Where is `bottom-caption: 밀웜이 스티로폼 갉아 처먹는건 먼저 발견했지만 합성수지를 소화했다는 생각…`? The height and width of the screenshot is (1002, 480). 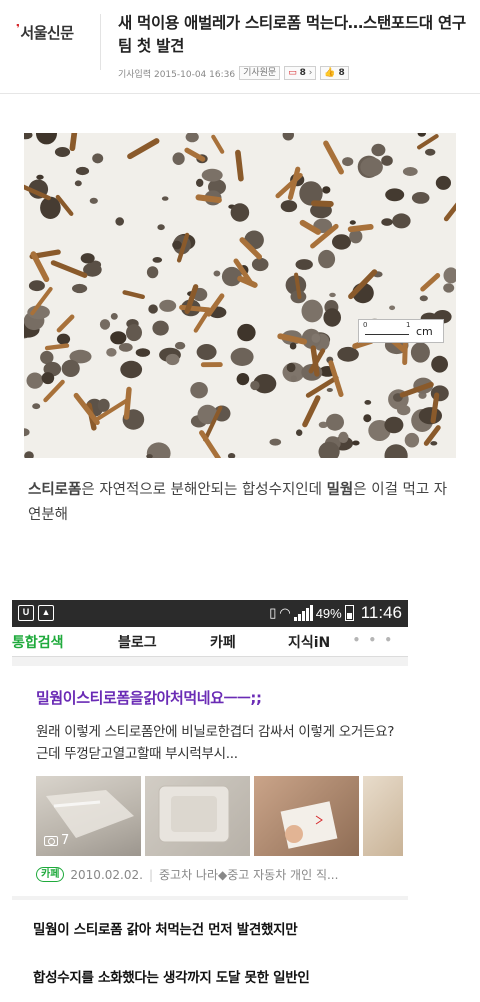
bottom-caption: 밀웜이 스티로폼 갉아 처먹는건 먼저 발견했지만 합성수지를 소화했다는 생각… is located at coordinates (248, 954).